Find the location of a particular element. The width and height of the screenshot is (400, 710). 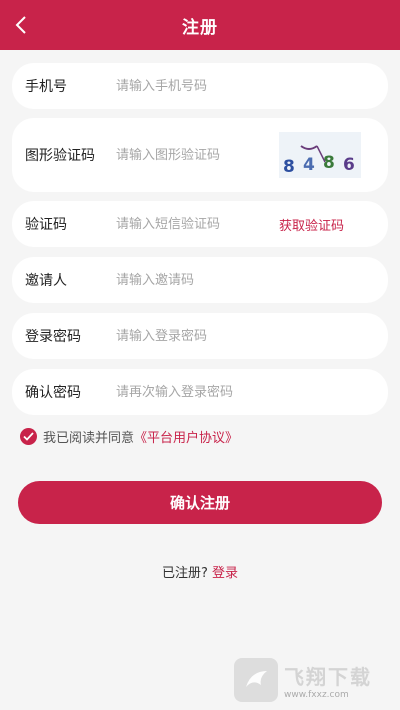

header-bar: 注册 is located at coordinates (200, 25).